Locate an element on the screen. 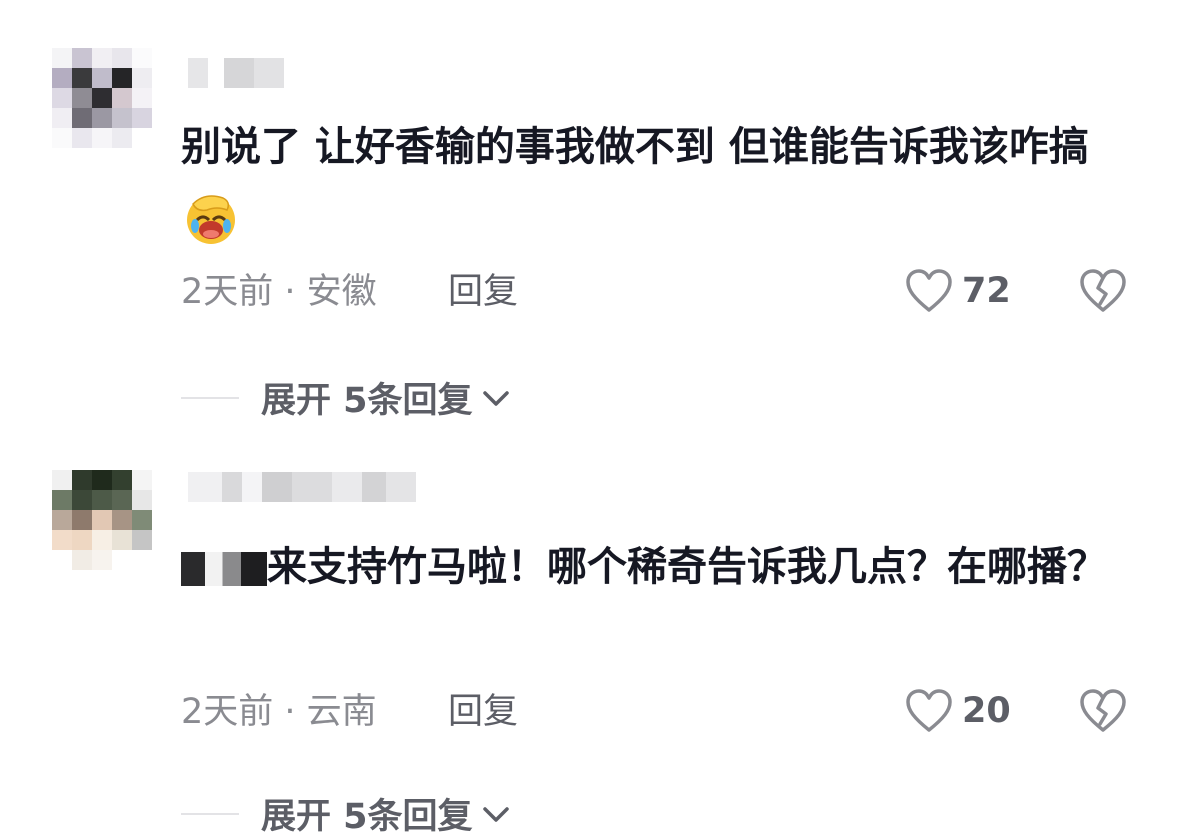  comment-text: 来支持竹马啦！哪个稀奇告诉我几点？在哪播？ is located at coordinates (651, 567).